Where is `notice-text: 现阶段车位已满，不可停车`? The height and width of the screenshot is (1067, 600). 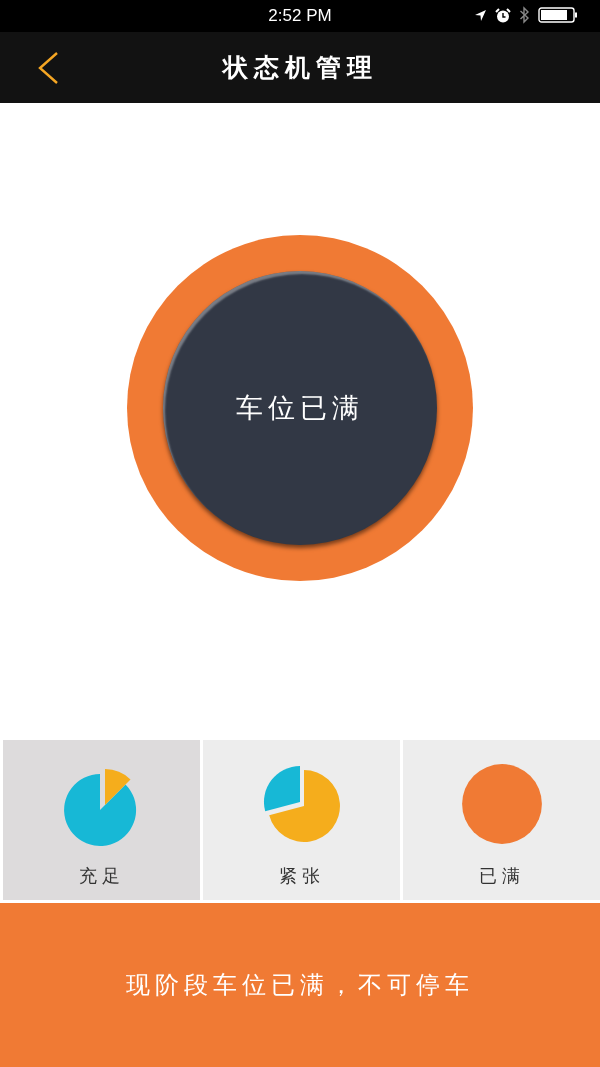
notice-text: 现阶段车位已满，不可停车 is located at coordinates (300, 985).